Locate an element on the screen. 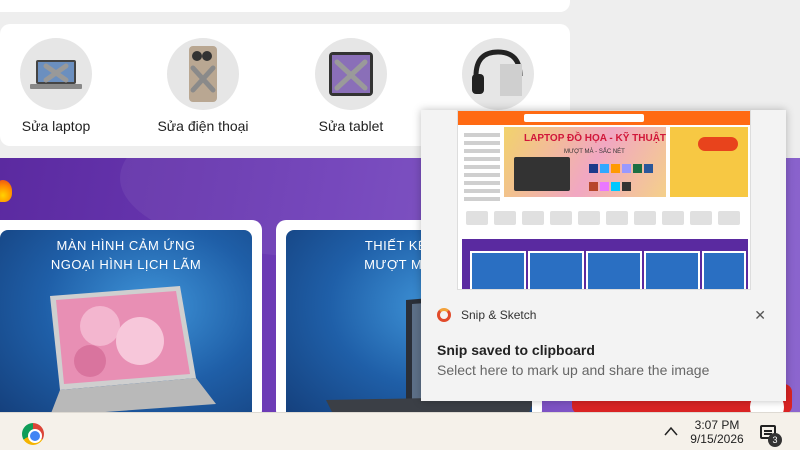 The width and height of the screenshot is (800, 450). chevron-up-icon is located at coordinates (671, 432).